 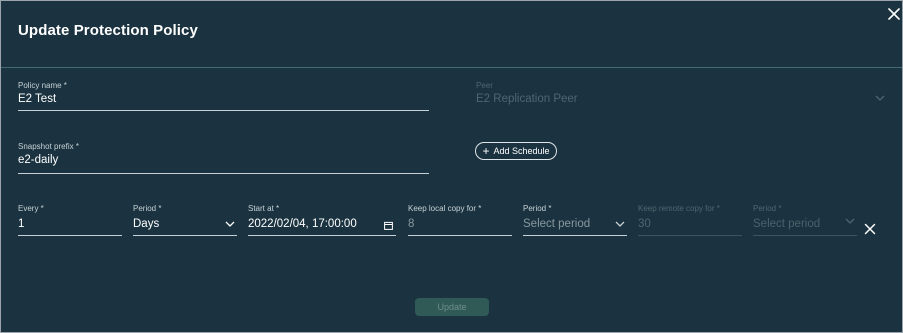 I want to click on policy-name-label: Policy name *, so click(x=42, y=85).